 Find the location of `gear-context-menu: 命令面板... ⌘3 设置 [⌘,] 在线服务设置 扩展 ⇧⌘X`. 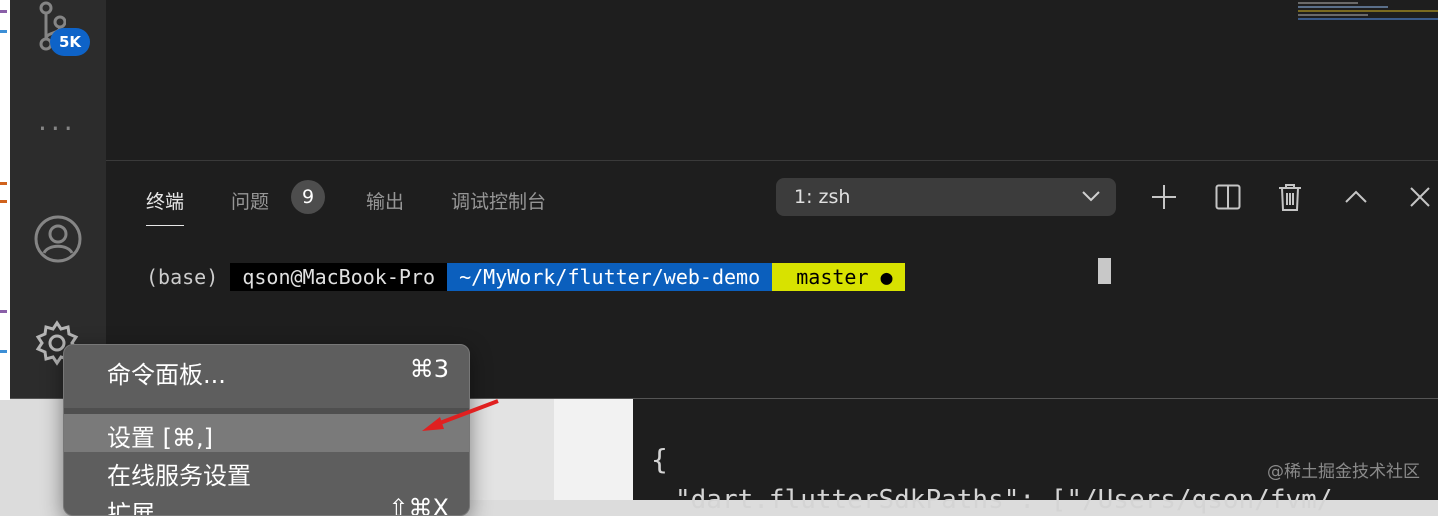

gear-context-menu: 命令面板... ⌘3 设置 [⌘,] 在线服务设置 扩展 ⇧⌘X is located at coordinates (266, 430).